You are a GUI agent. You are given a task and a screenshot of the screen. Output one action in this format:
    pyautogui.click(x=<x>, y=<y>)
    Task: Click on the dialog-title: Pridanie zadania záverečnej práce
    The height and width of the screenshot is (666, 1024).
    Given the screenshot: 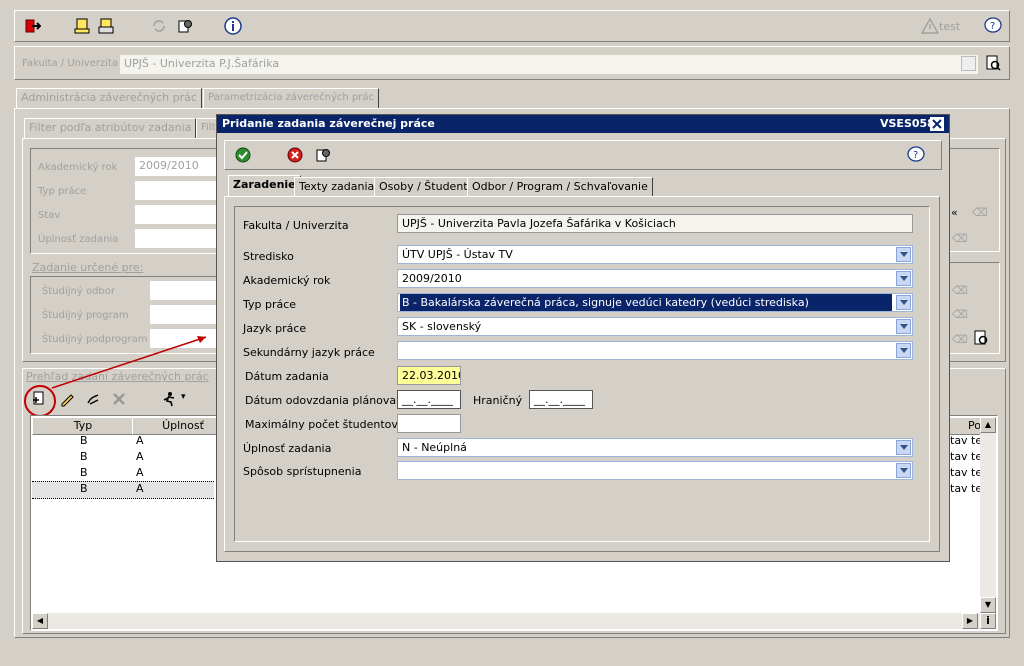 What is the action you would take?
    pyautogui.click(x=328, y=123)
    